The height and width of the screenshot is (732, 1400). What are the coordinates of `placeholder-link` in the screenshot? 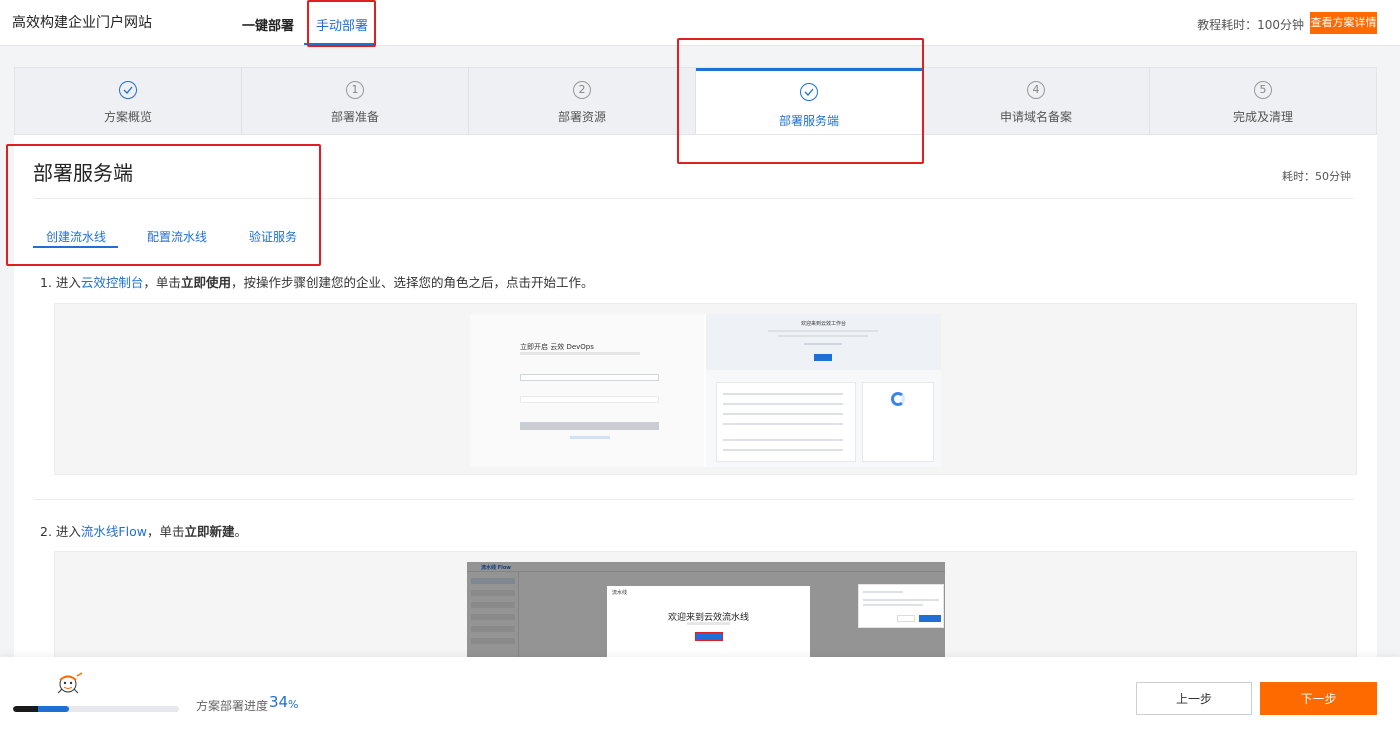 It's located at (590, 437).